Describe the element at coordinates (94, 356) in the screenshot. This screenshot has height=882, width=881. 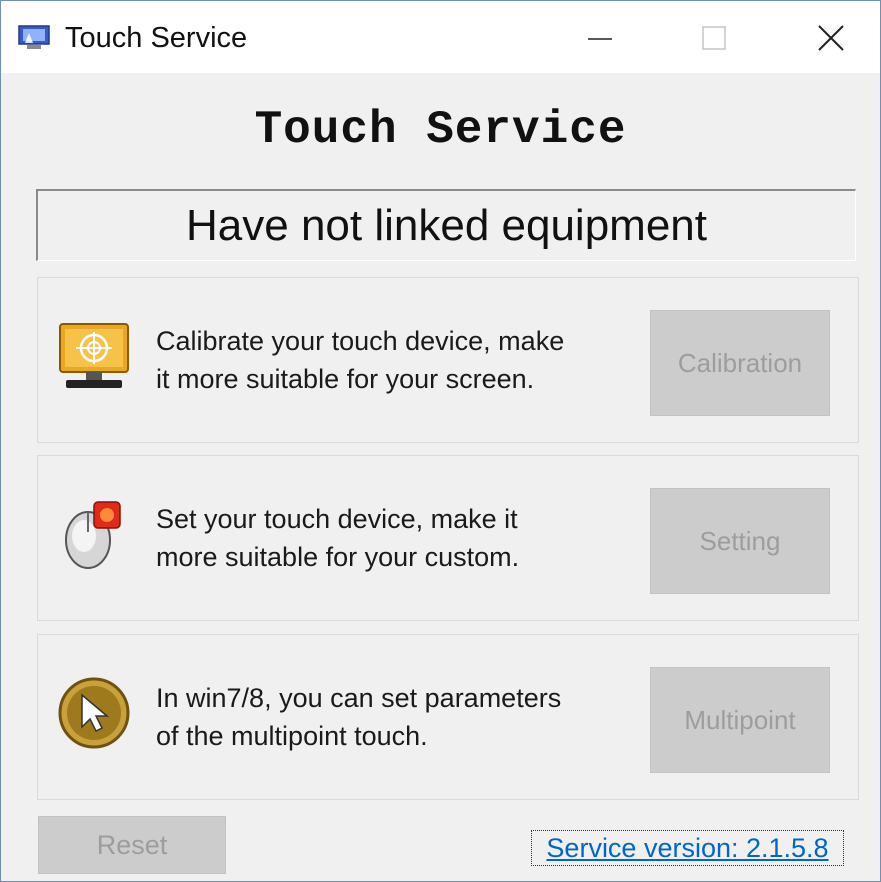
I see `calibration-monitor-icon` at that location.